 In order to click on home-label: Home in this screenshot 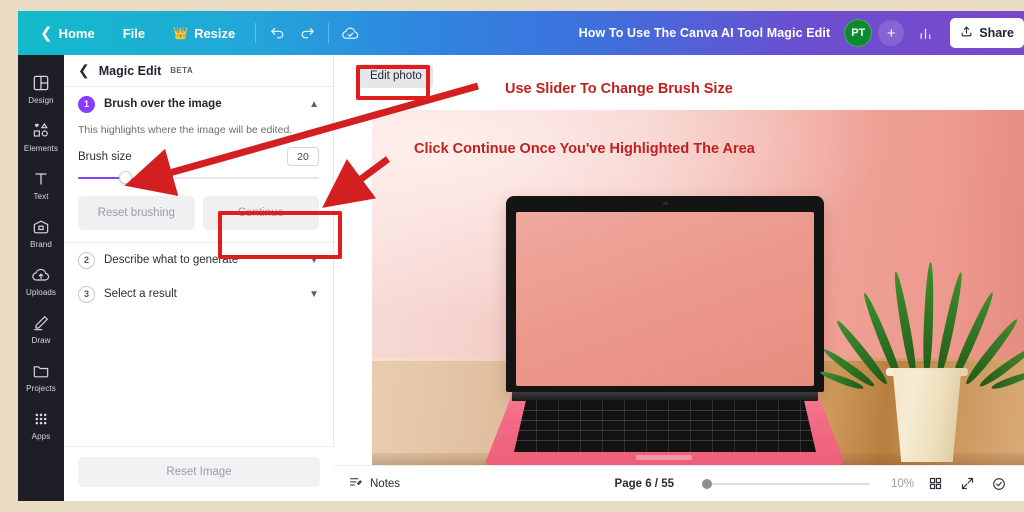, I will do `click(76, 33)`.